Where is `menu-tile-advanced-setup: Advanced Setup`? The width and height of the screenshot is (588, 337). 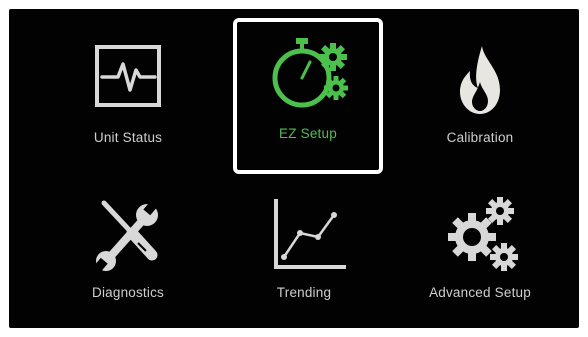 menu-tile-advanced-setup: Advanced Setup is located at coordinates (480, 251).